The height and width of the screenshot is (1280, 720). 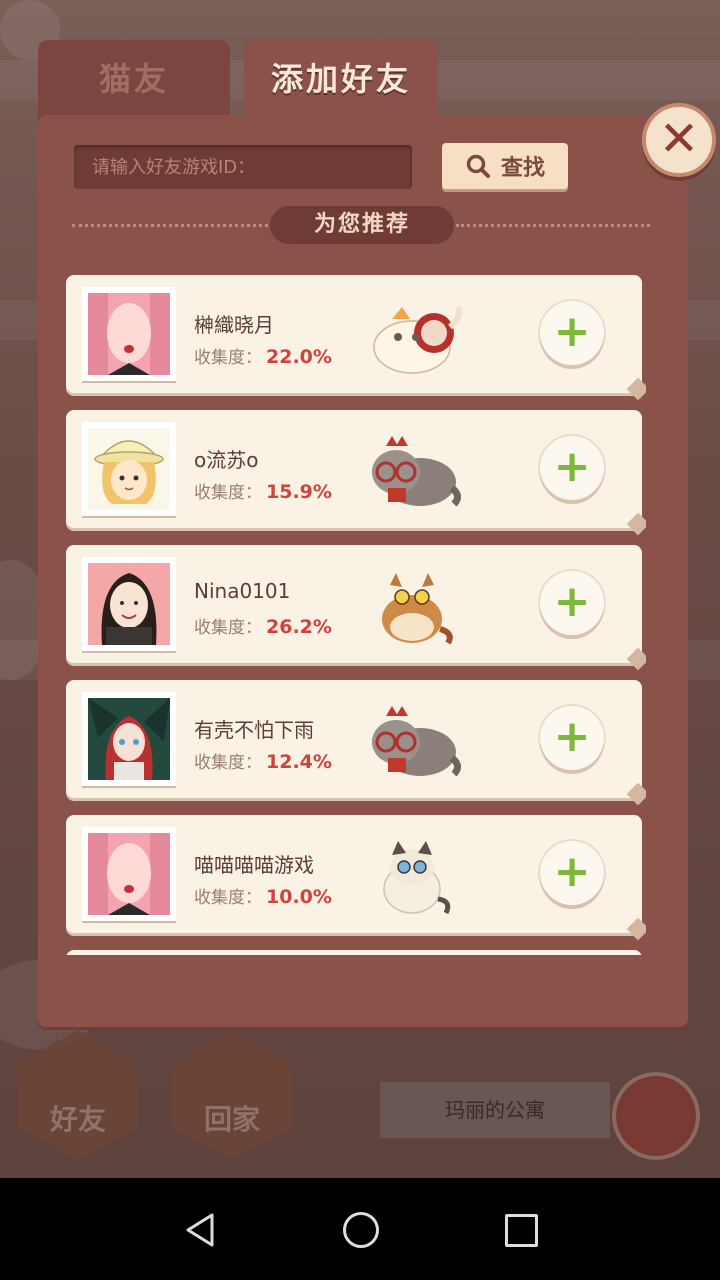 I want to click on nav-friends-label: 好友, so click(x=77, y=1119).